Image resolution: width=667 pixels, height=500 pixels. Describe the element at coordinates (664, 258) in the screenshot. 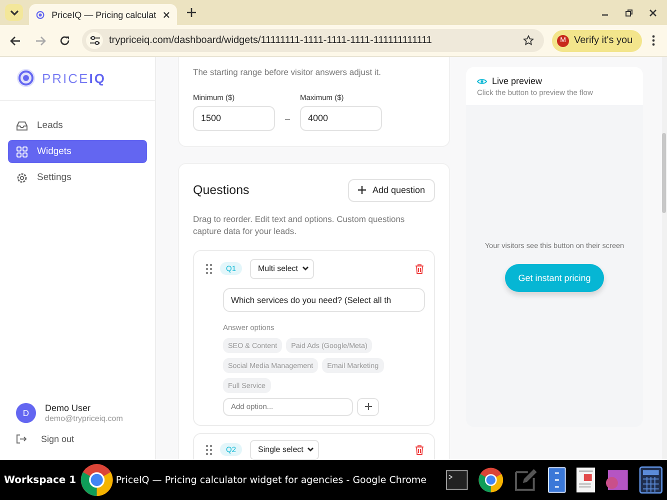

I see `scrollbar` at that location.